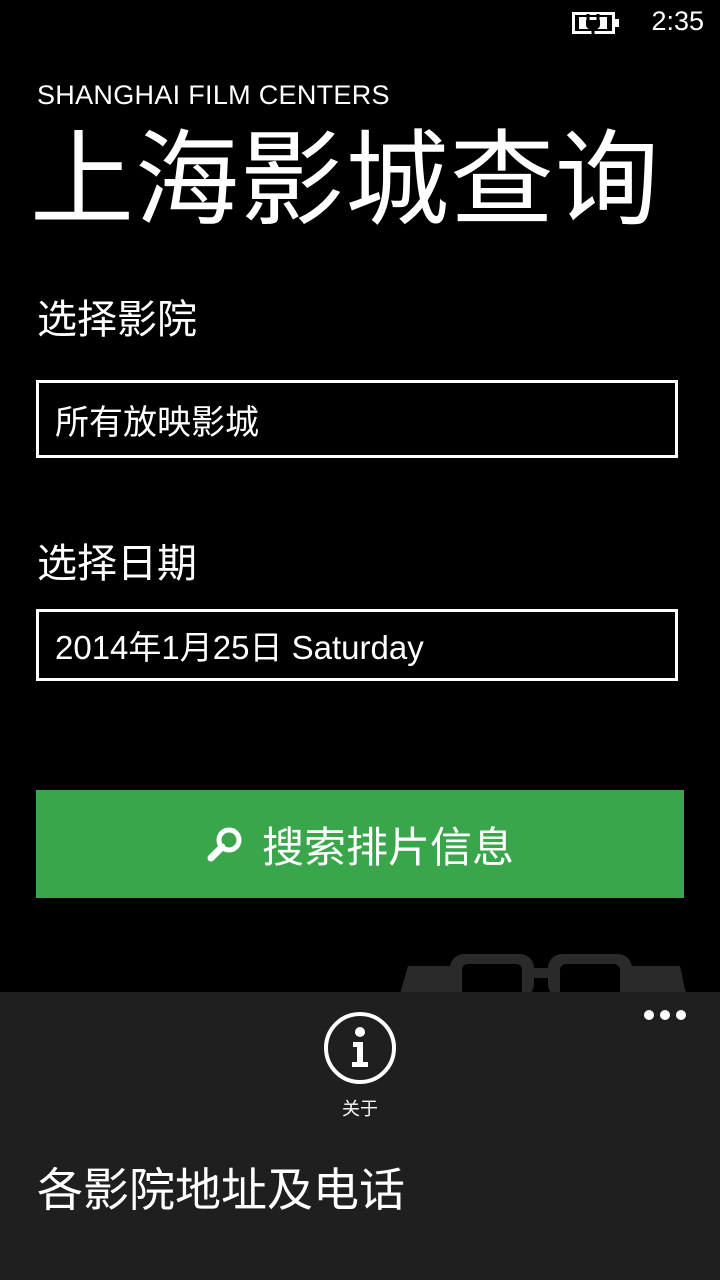 This screenshot has height=1280, width=720. I want to click on date-picker-value: 2014年1月25日 Saturday, so click(239, 647).